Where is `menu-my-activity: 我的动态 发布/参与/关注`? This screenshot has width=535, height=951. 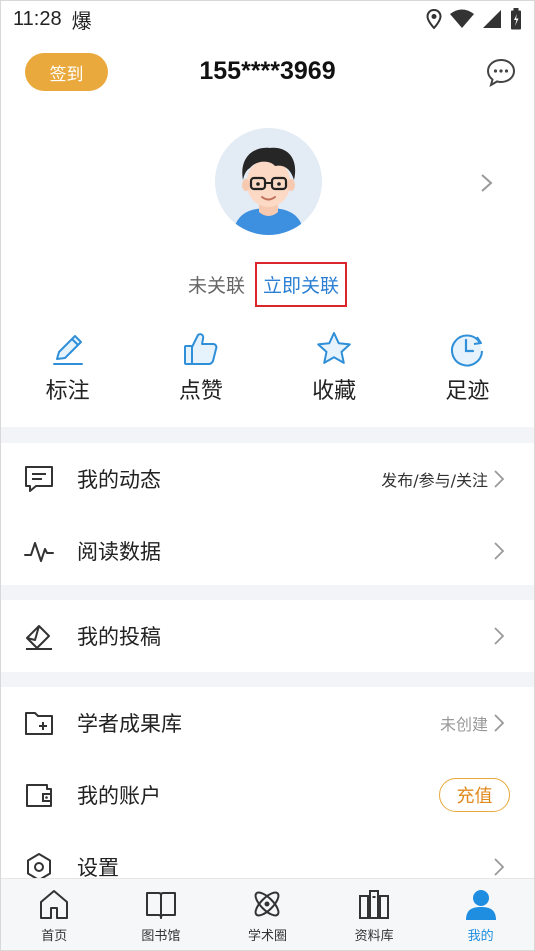
menu-my-activity: 我的动态 发布/参与/关注 is located at coordinates (267, 479).